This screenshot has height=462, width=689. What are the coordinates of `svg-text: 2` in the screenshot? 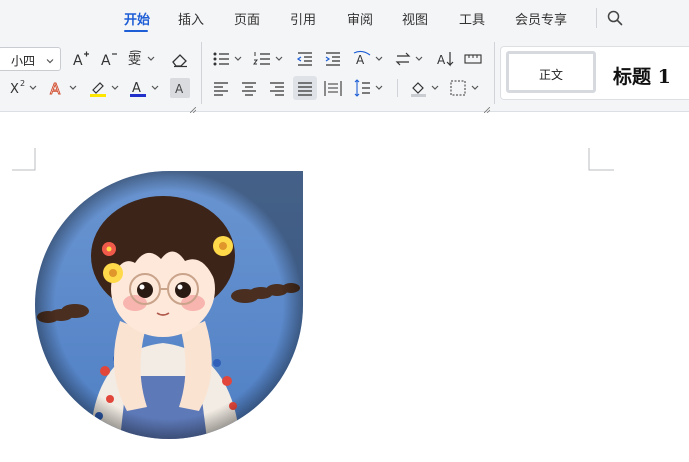 It's located at (22, 83).